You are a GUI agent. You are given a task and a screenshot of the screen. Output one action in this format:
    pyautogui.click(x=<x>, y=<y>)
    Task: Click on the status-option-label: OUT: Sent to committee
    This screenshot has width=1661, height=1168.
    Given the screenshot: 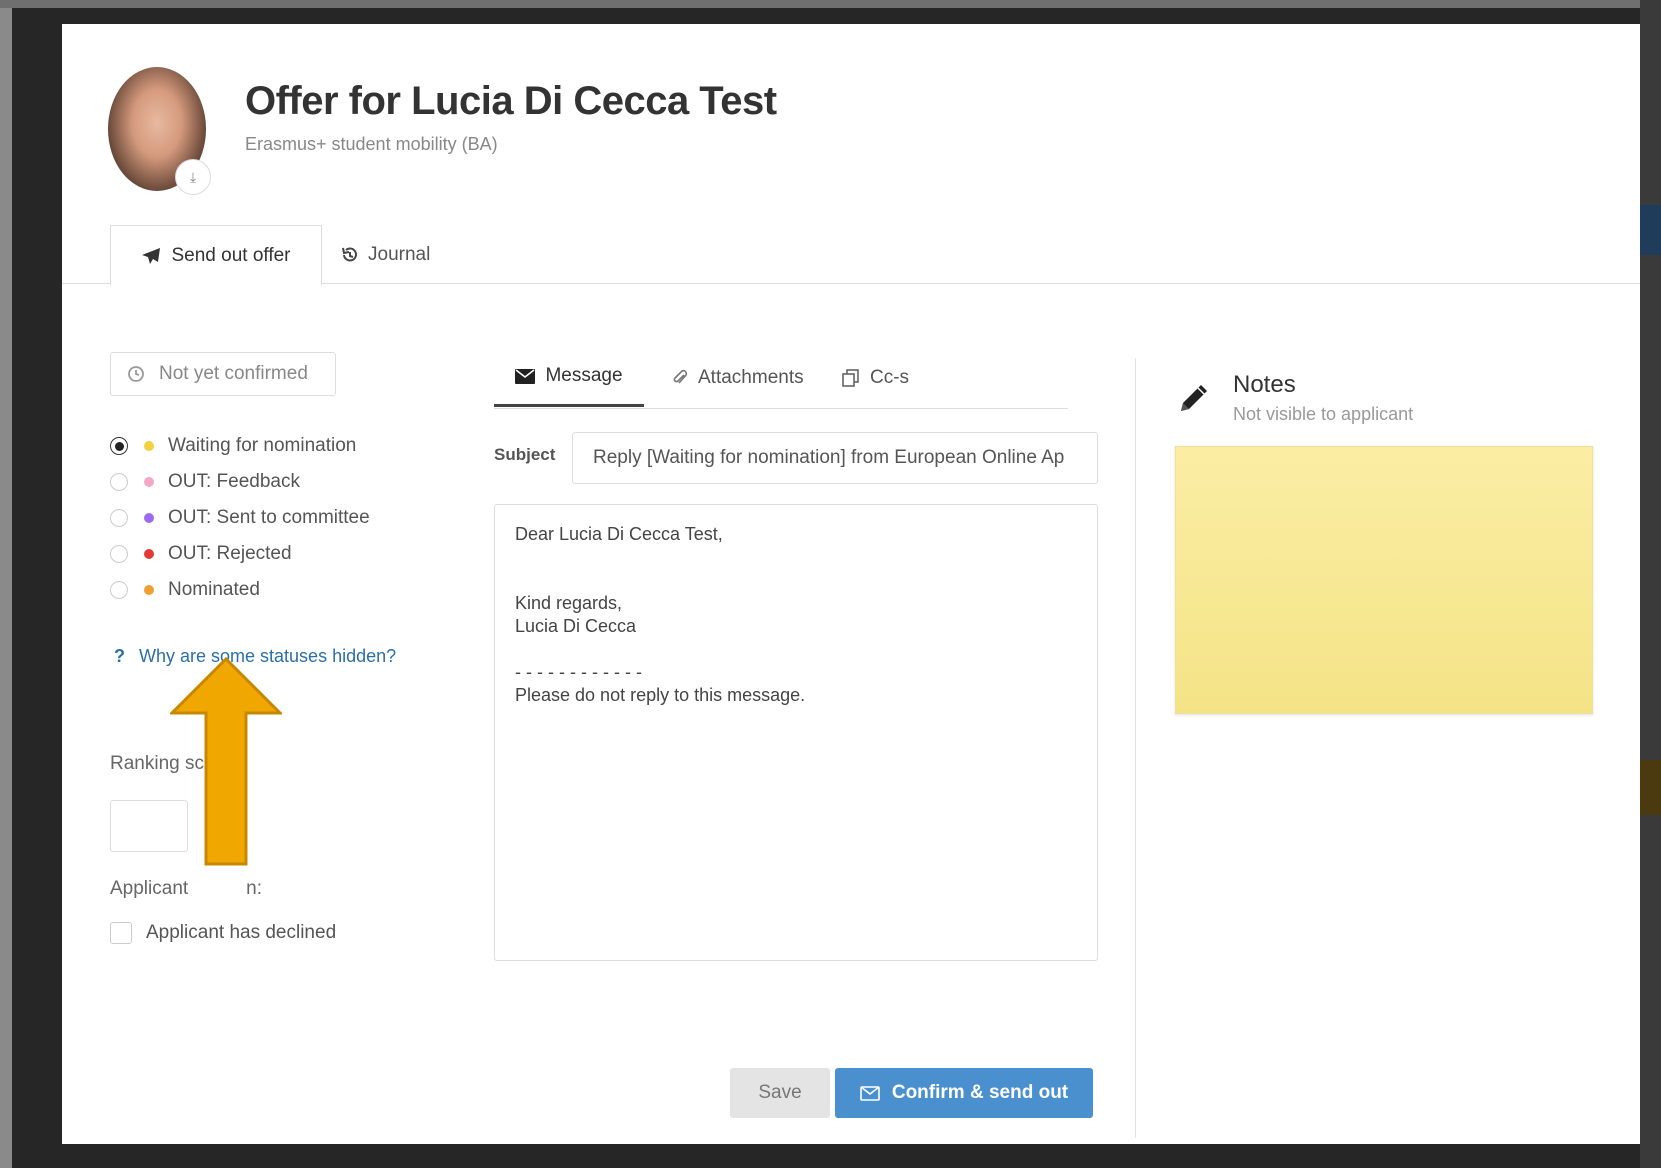 What is the action you would take?
    pyautogui.click(x=269, y=517)
    